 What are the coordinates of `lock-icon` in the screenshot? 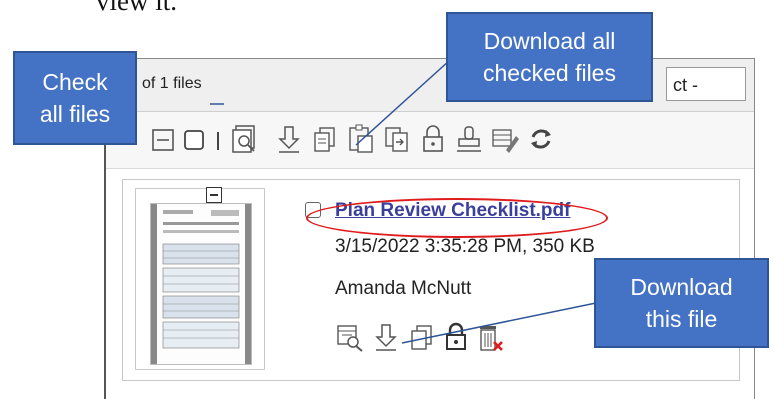 It's located at (433, 139).